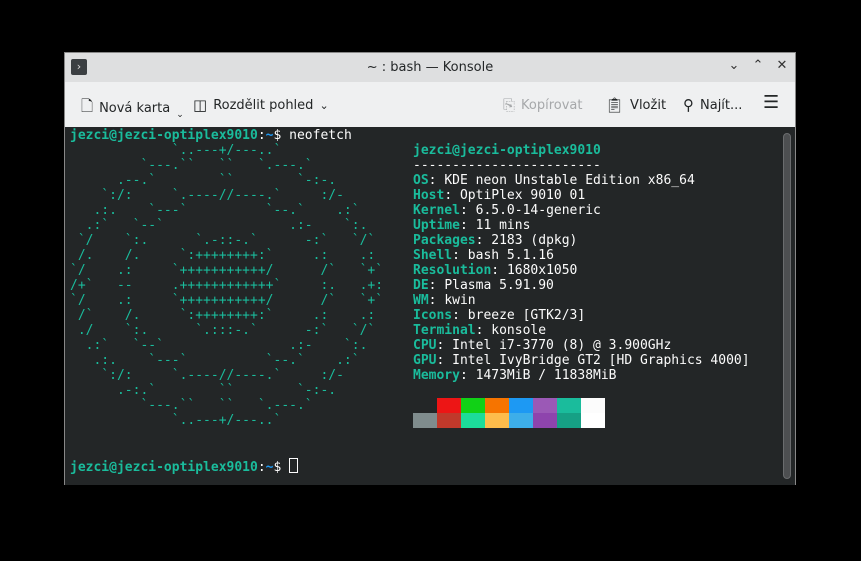  Describe the element at coordinates (534, 240) in the screenshot. I see `info-value: 2183 (dpkg)` at that location.